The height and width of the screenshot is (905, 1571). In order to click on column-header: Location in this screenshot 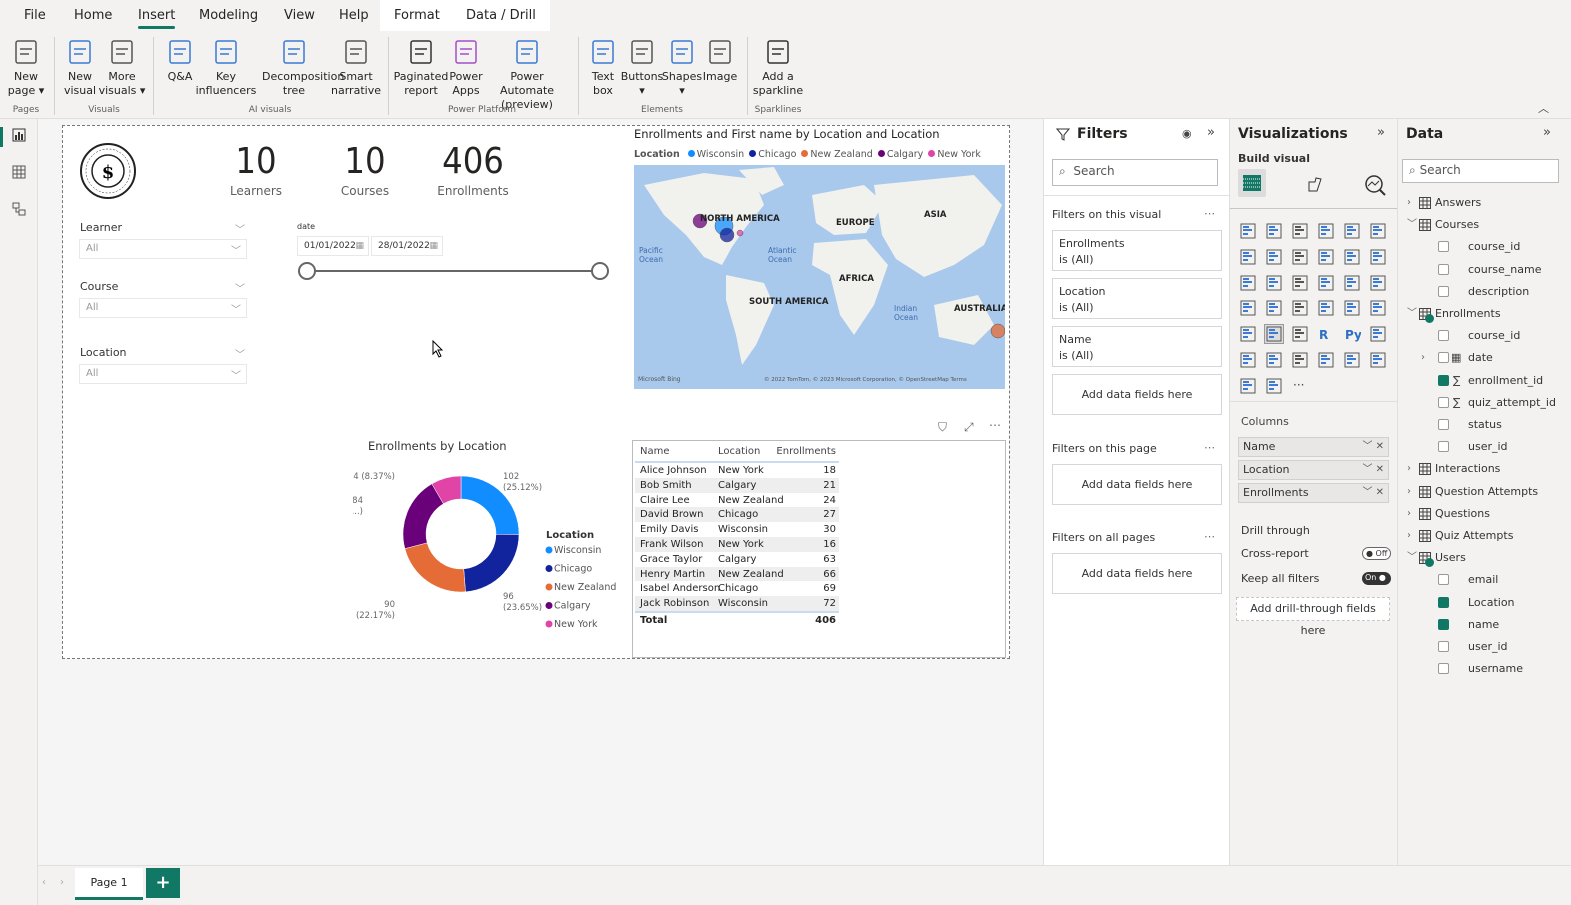, I will do `click(739, 451)`.